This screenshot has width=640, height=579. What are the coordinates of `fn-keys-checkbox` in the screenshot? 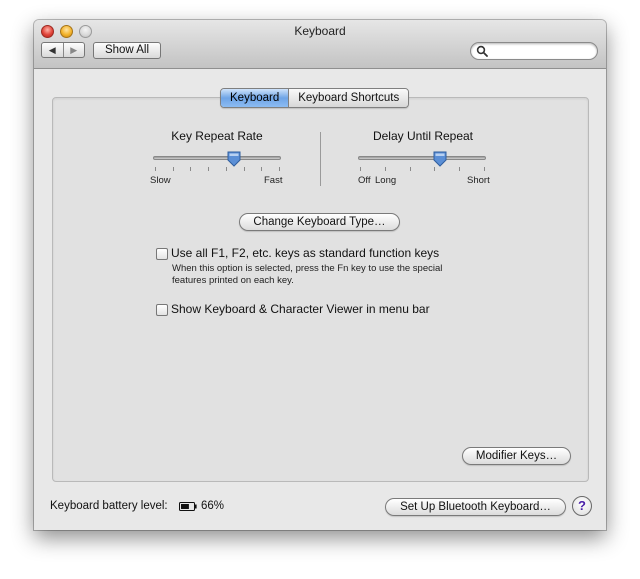 It's located at (162, 254).